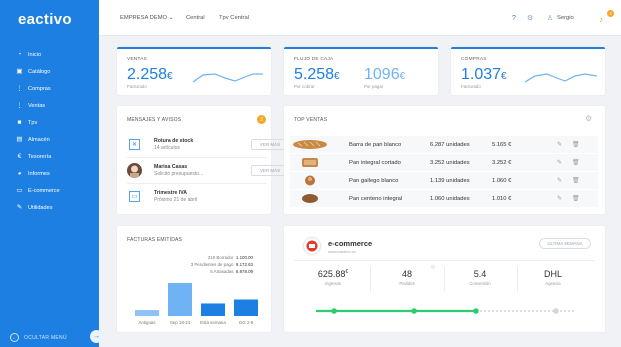 Image resolution: width=621 pixels, height=347 pixels. Describe the element at coordinates (40, 157) in the screenshot. I see `sidebar-item-label: Tesorería` at that location.